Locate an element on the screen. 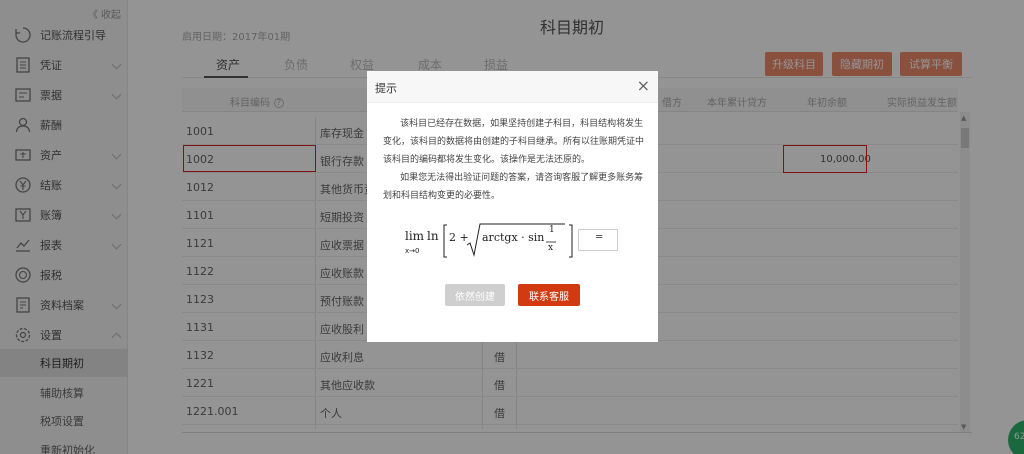  formula-numerator: 1 is located at coordinates (552, 230).